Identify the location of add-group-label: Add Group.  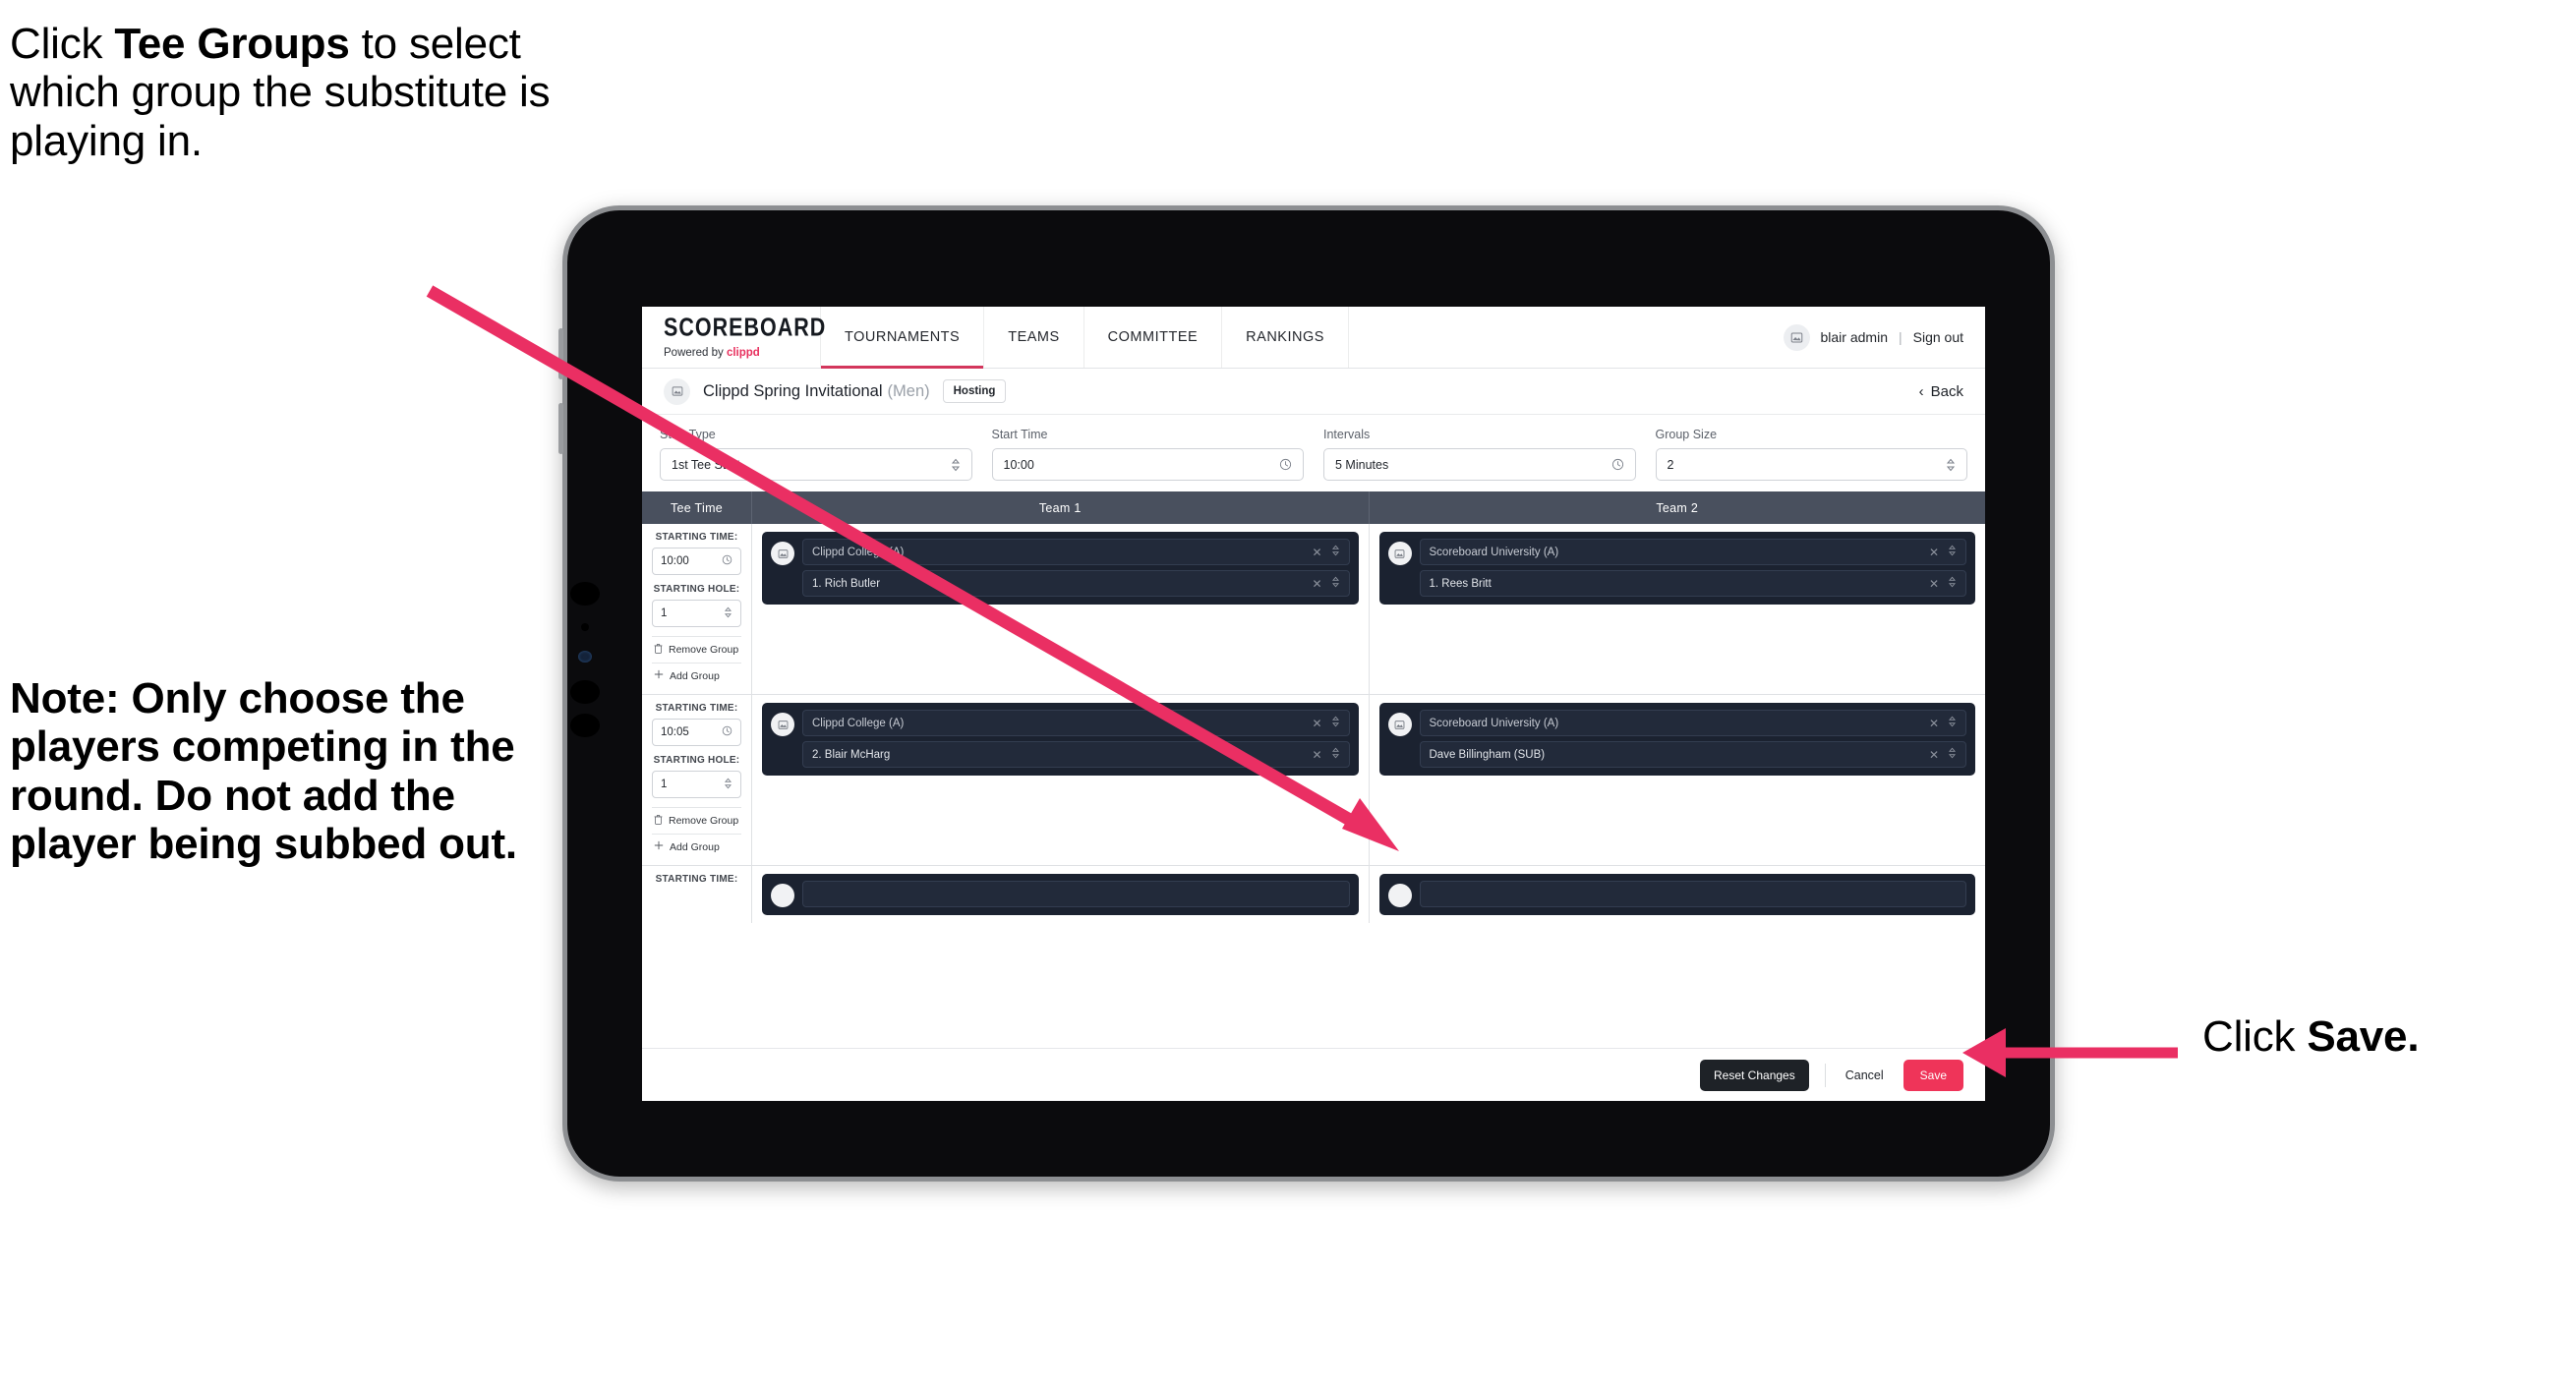
(695, 847).